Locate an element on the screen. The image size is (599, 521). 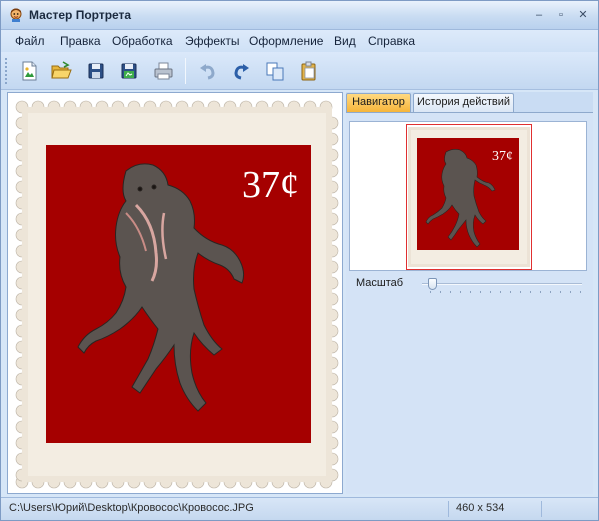
open-folder-icon is located at coordinates (61, 70).